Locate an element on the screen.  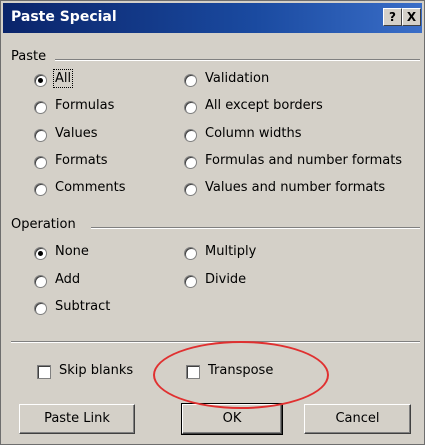
paste-values-label: Values is located at coordinates (76, 133).